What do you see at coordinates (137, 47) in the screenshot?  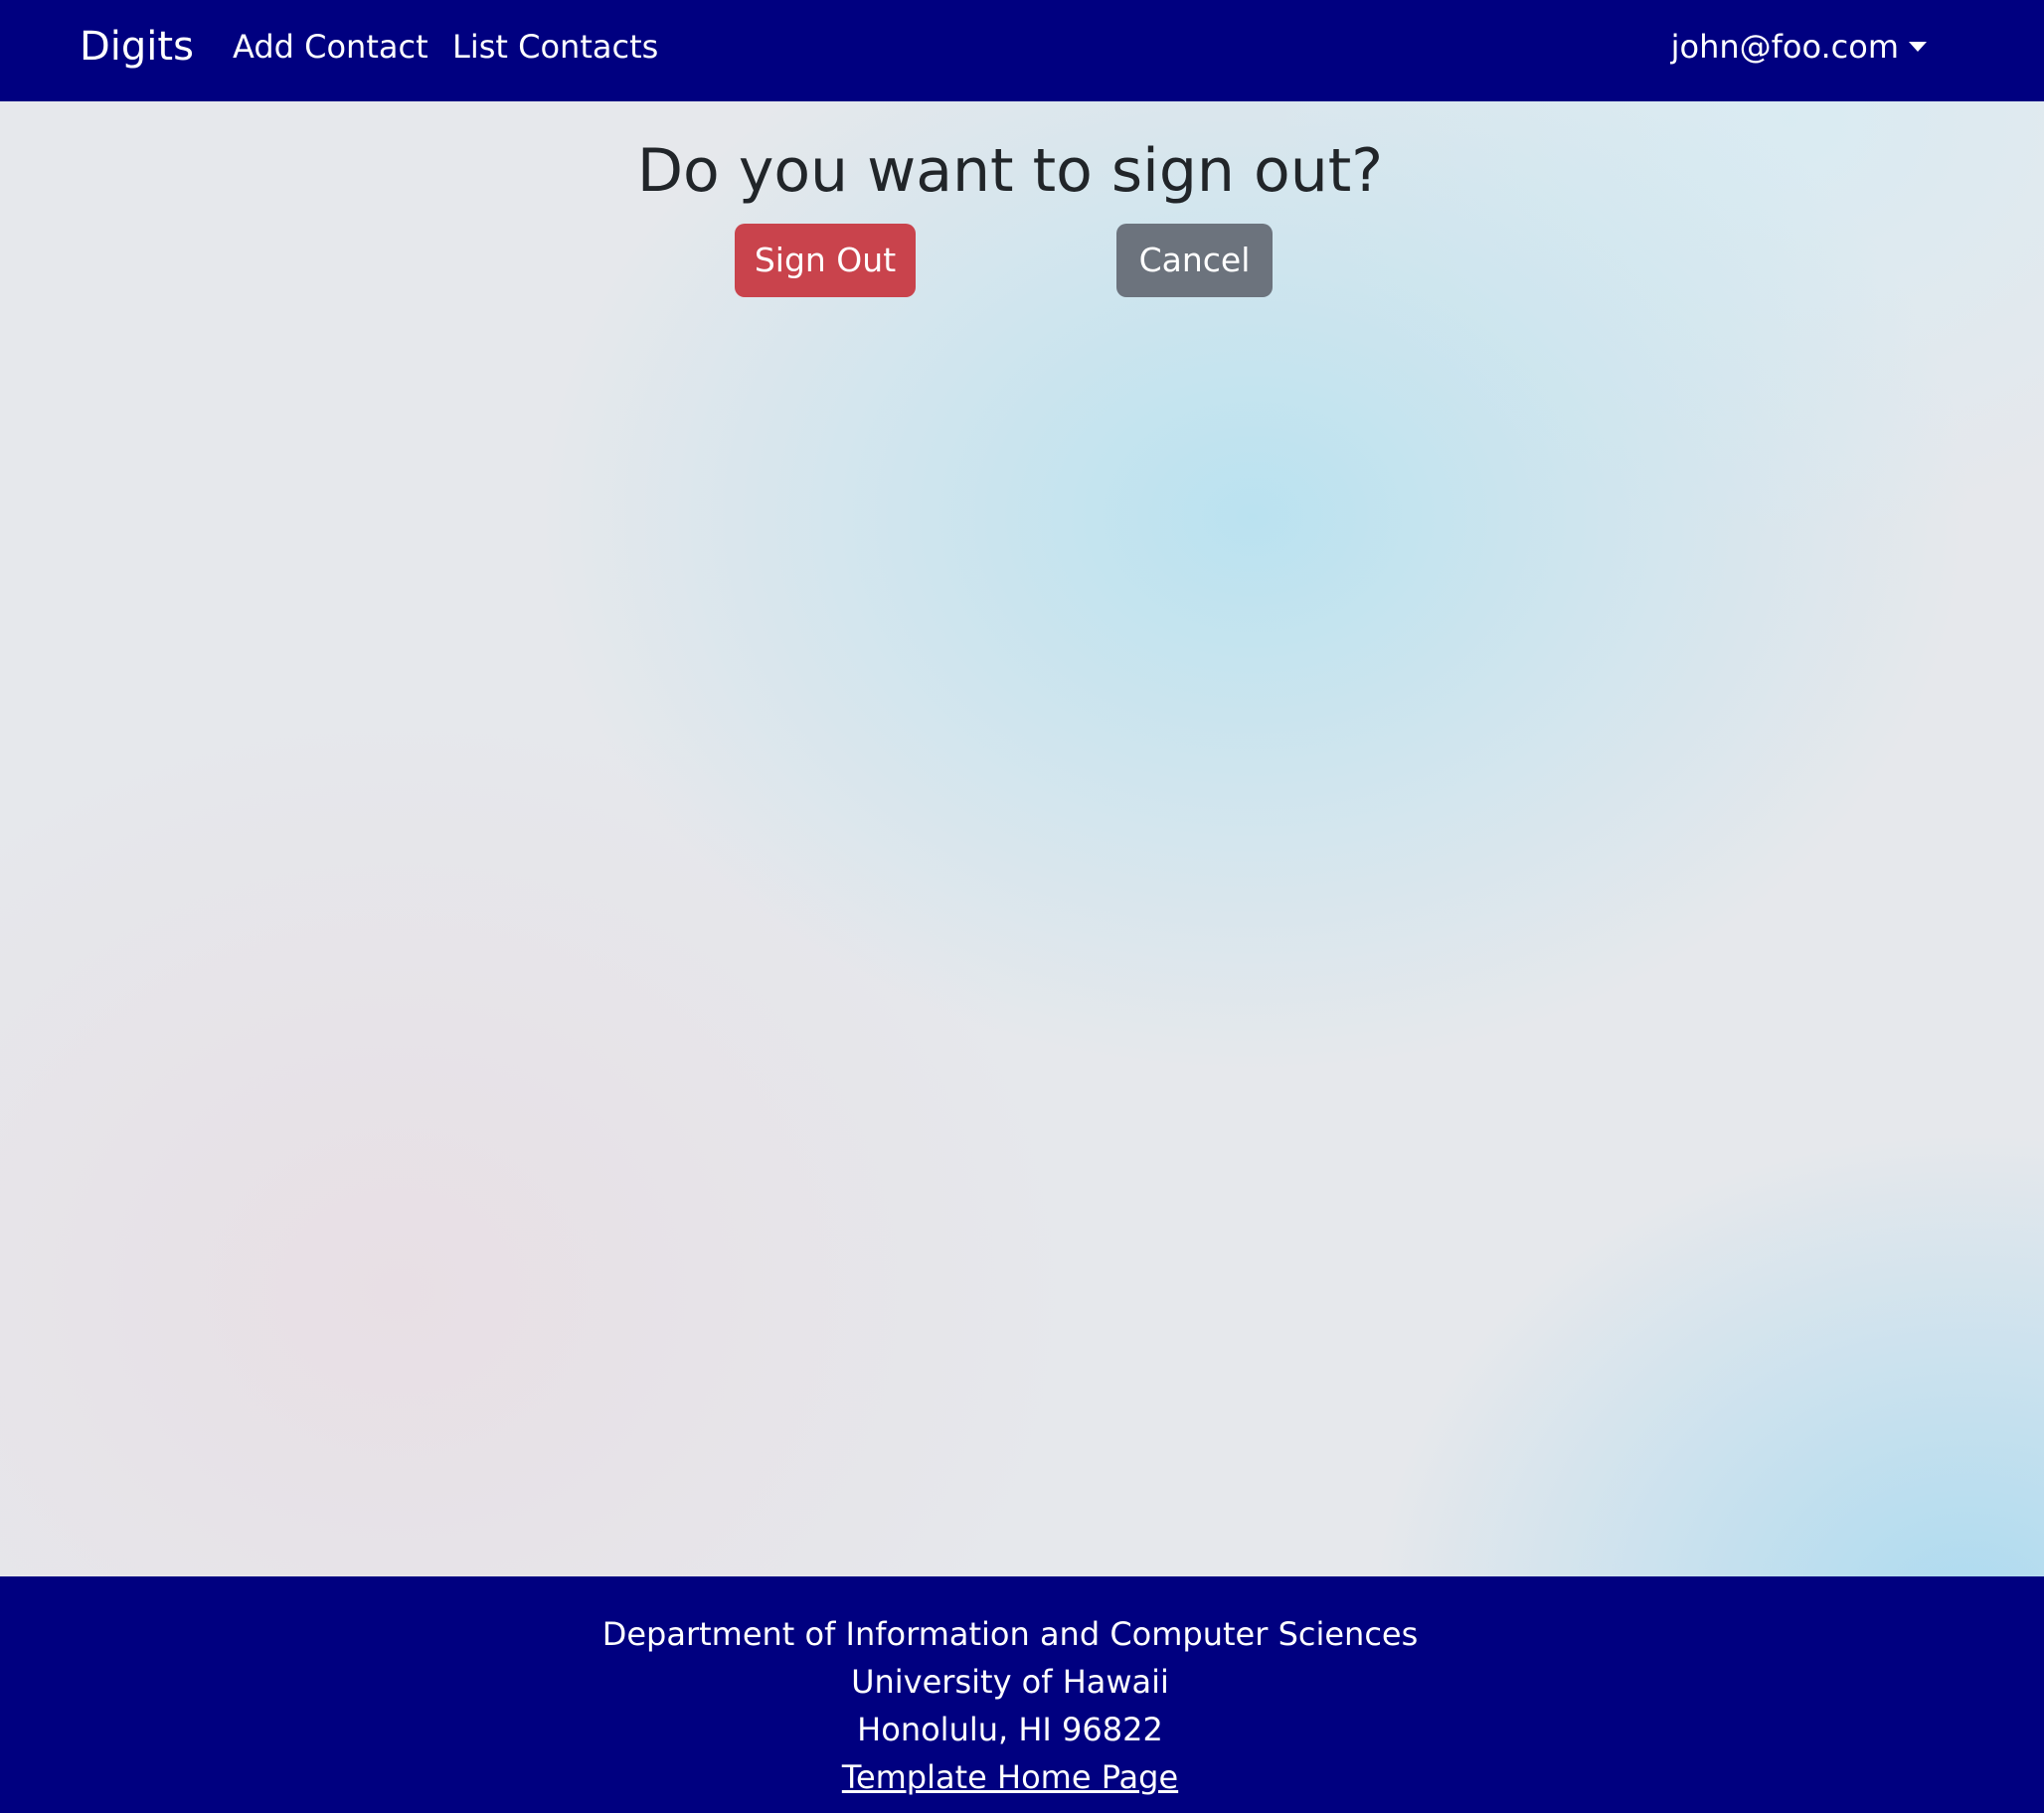 I see `brand-link: Digits` at bounding box center [137, 47].